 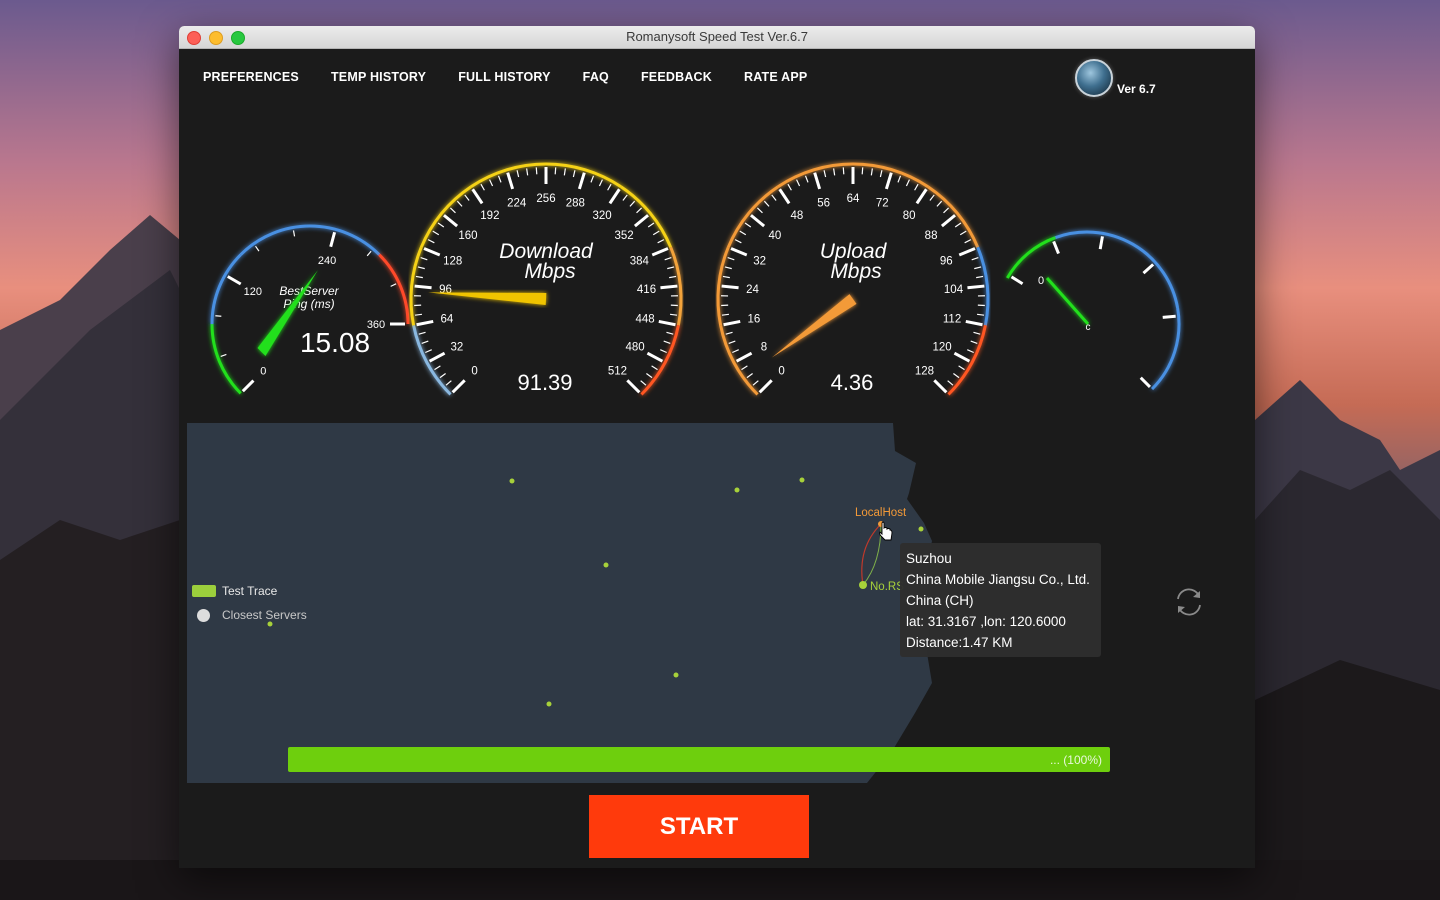 What do you see at coordinates (929, 558) in the screenshot?
I see `tooltip-city: Suzhou` at bounding box center [929, 558].